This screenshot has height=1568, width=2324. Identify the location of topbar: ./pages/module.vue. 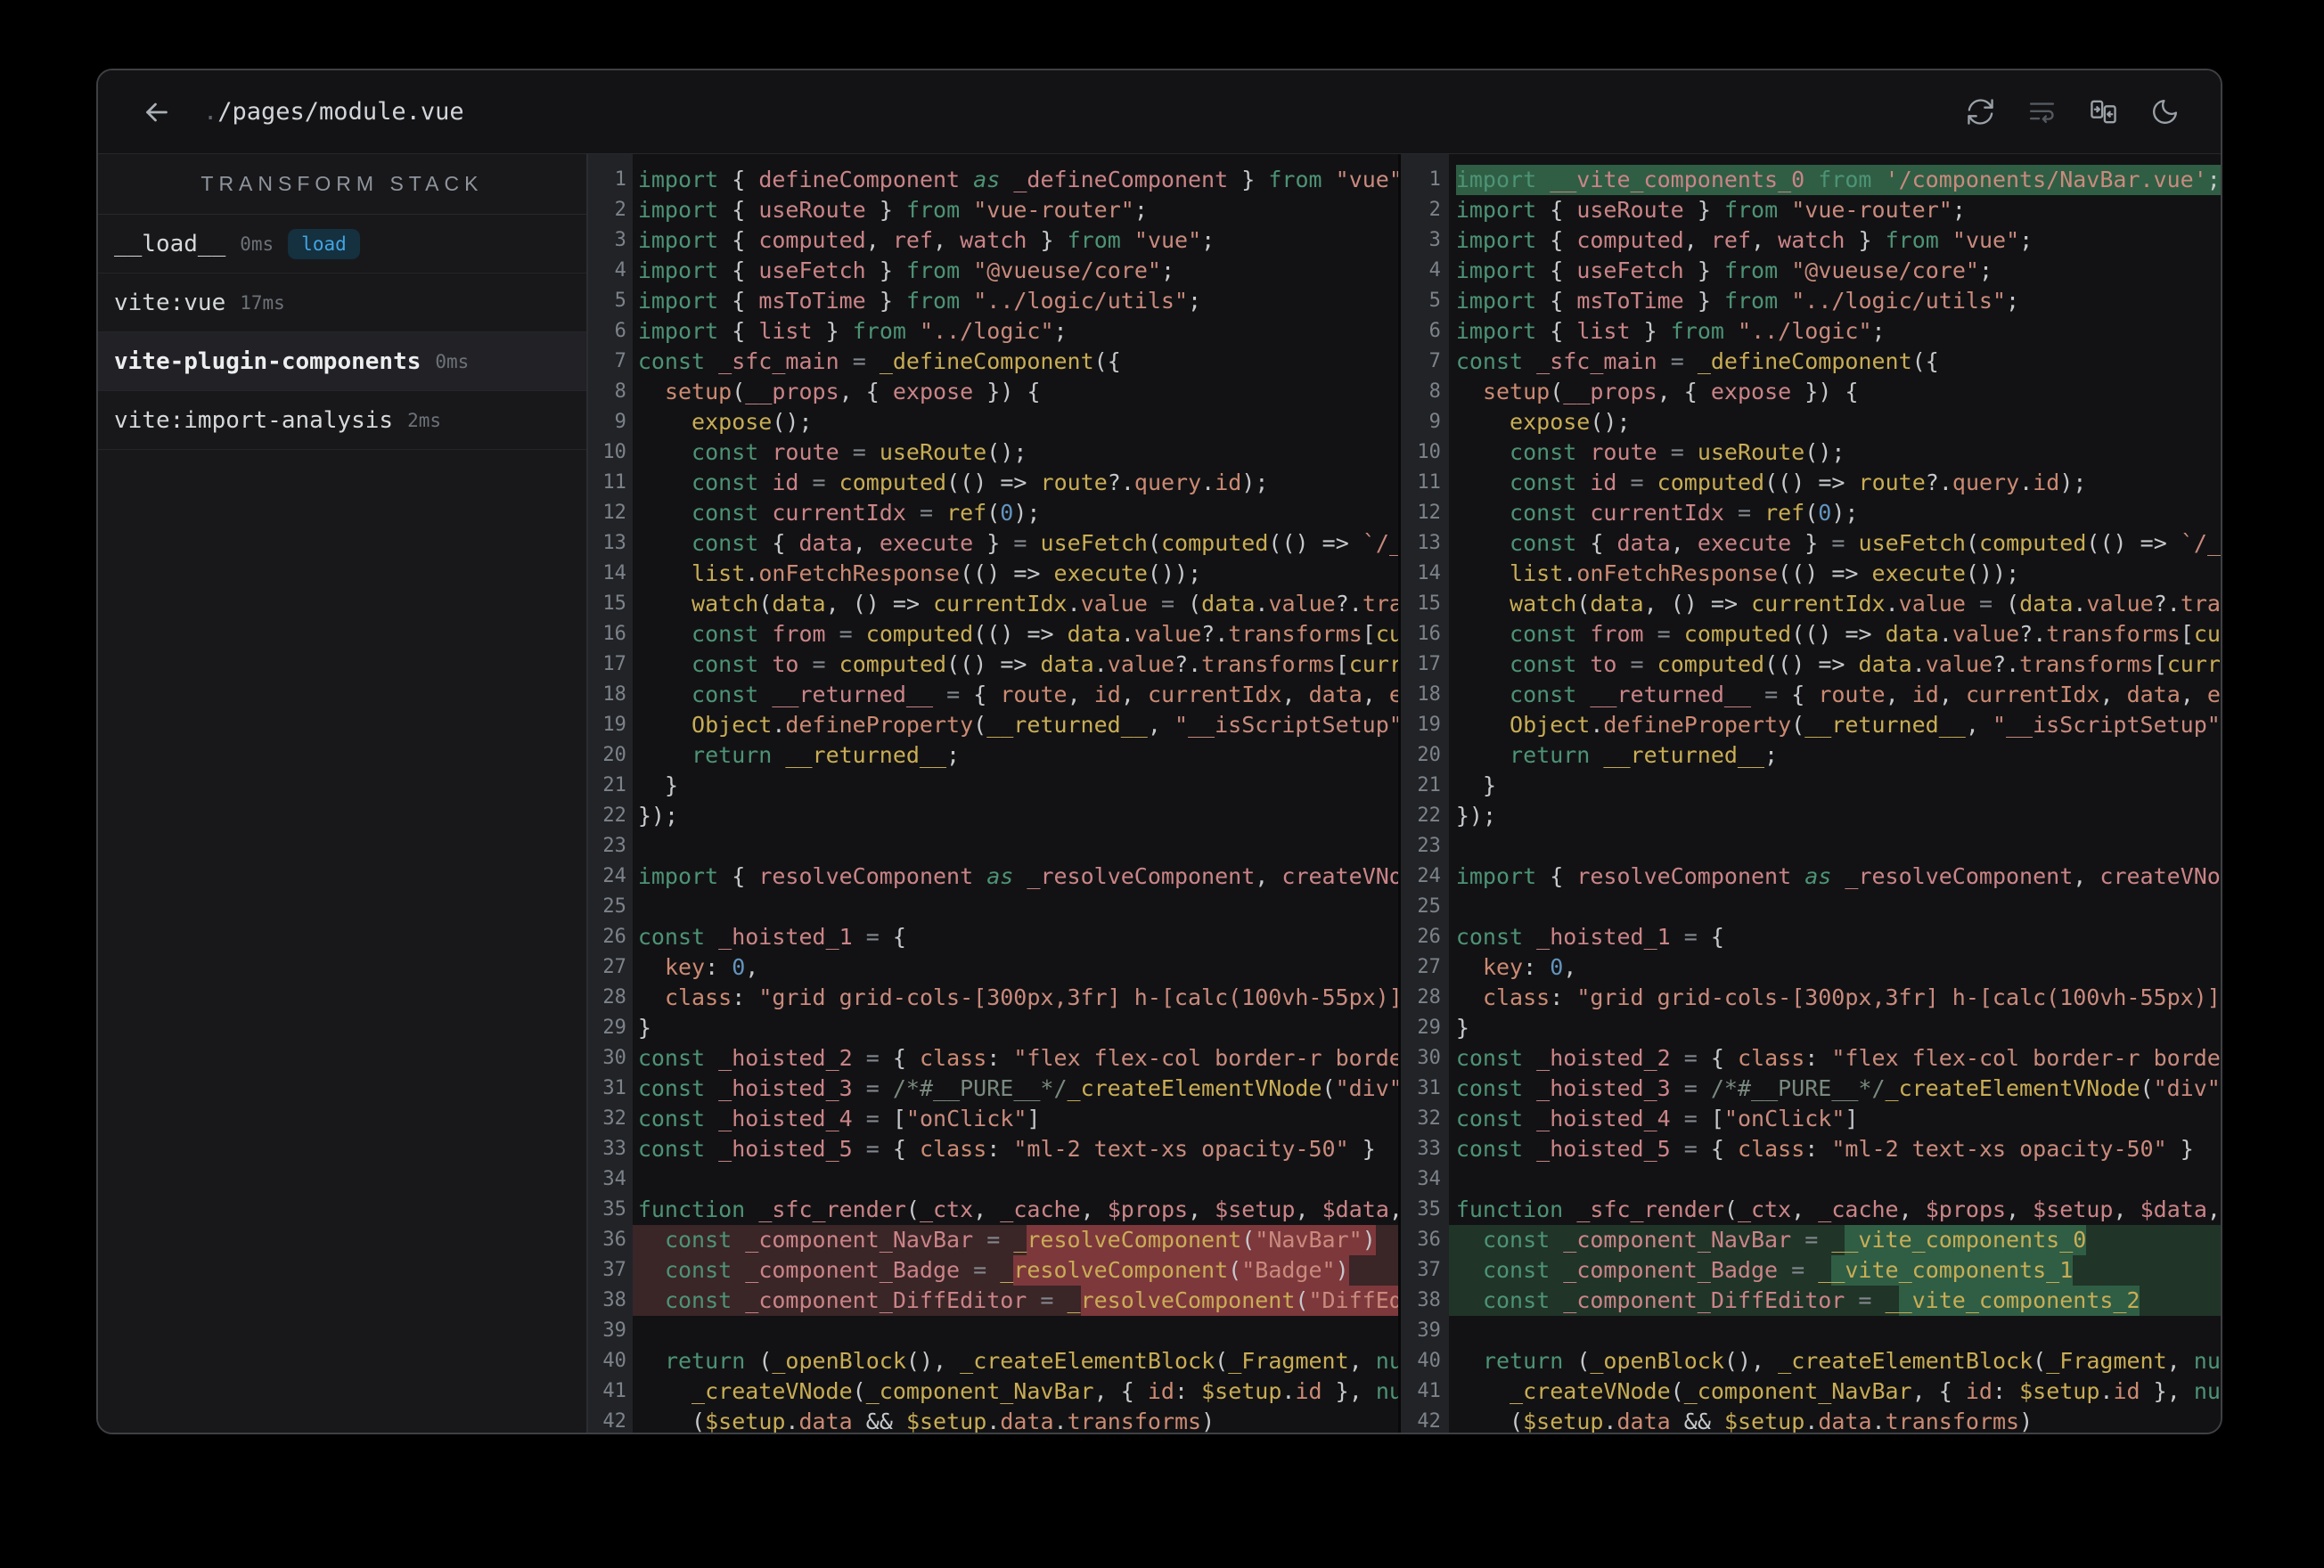
(1159, 112).